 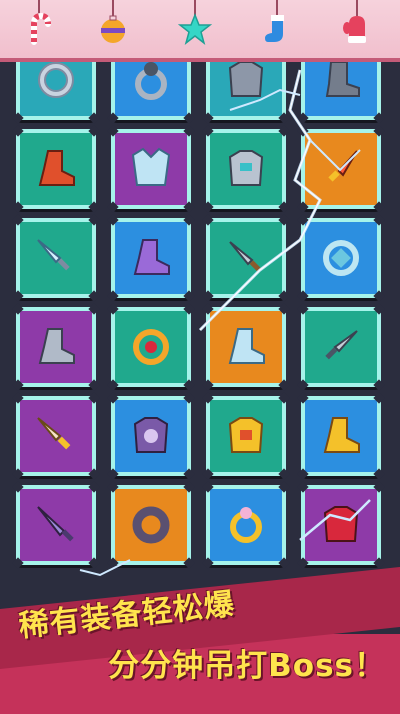 What do you see at coordinates (277, 29) in the screenshot?
I see `stocking-icon` at bounding box center [277, 29].